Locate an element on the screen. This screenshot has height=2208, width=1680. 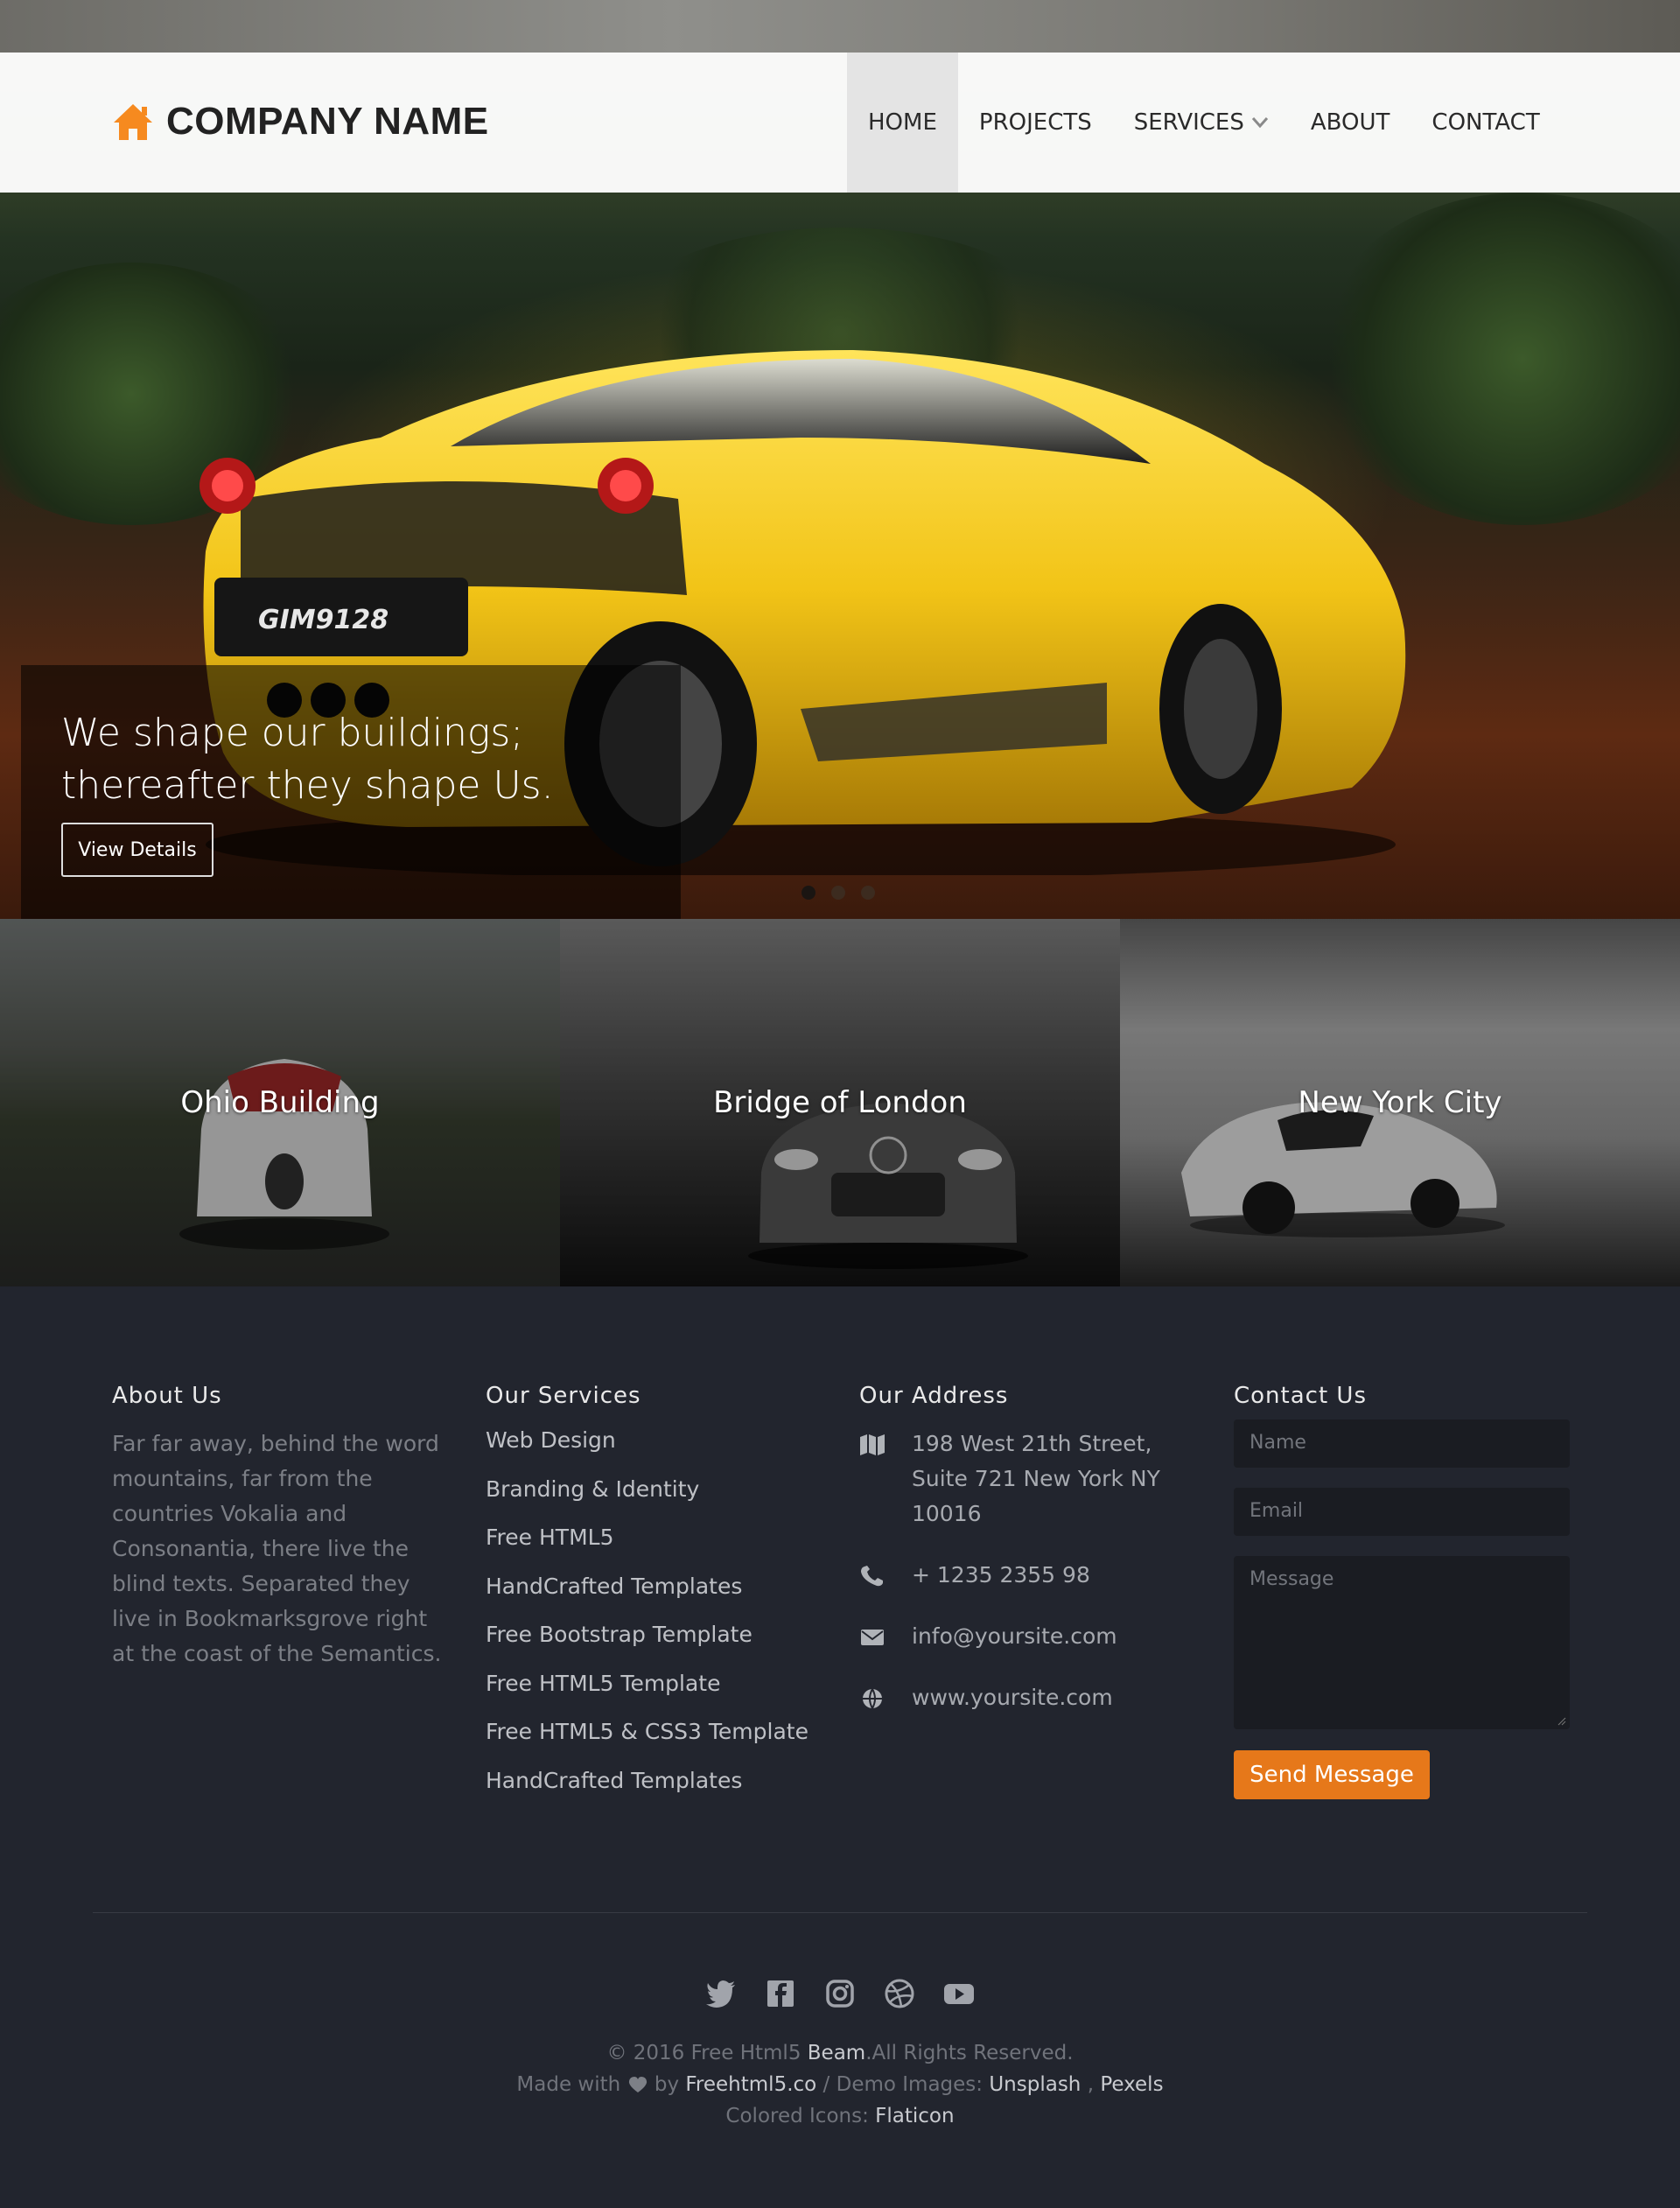
project-tile-newyork: New York City is located at coordinates (1400, 1102).